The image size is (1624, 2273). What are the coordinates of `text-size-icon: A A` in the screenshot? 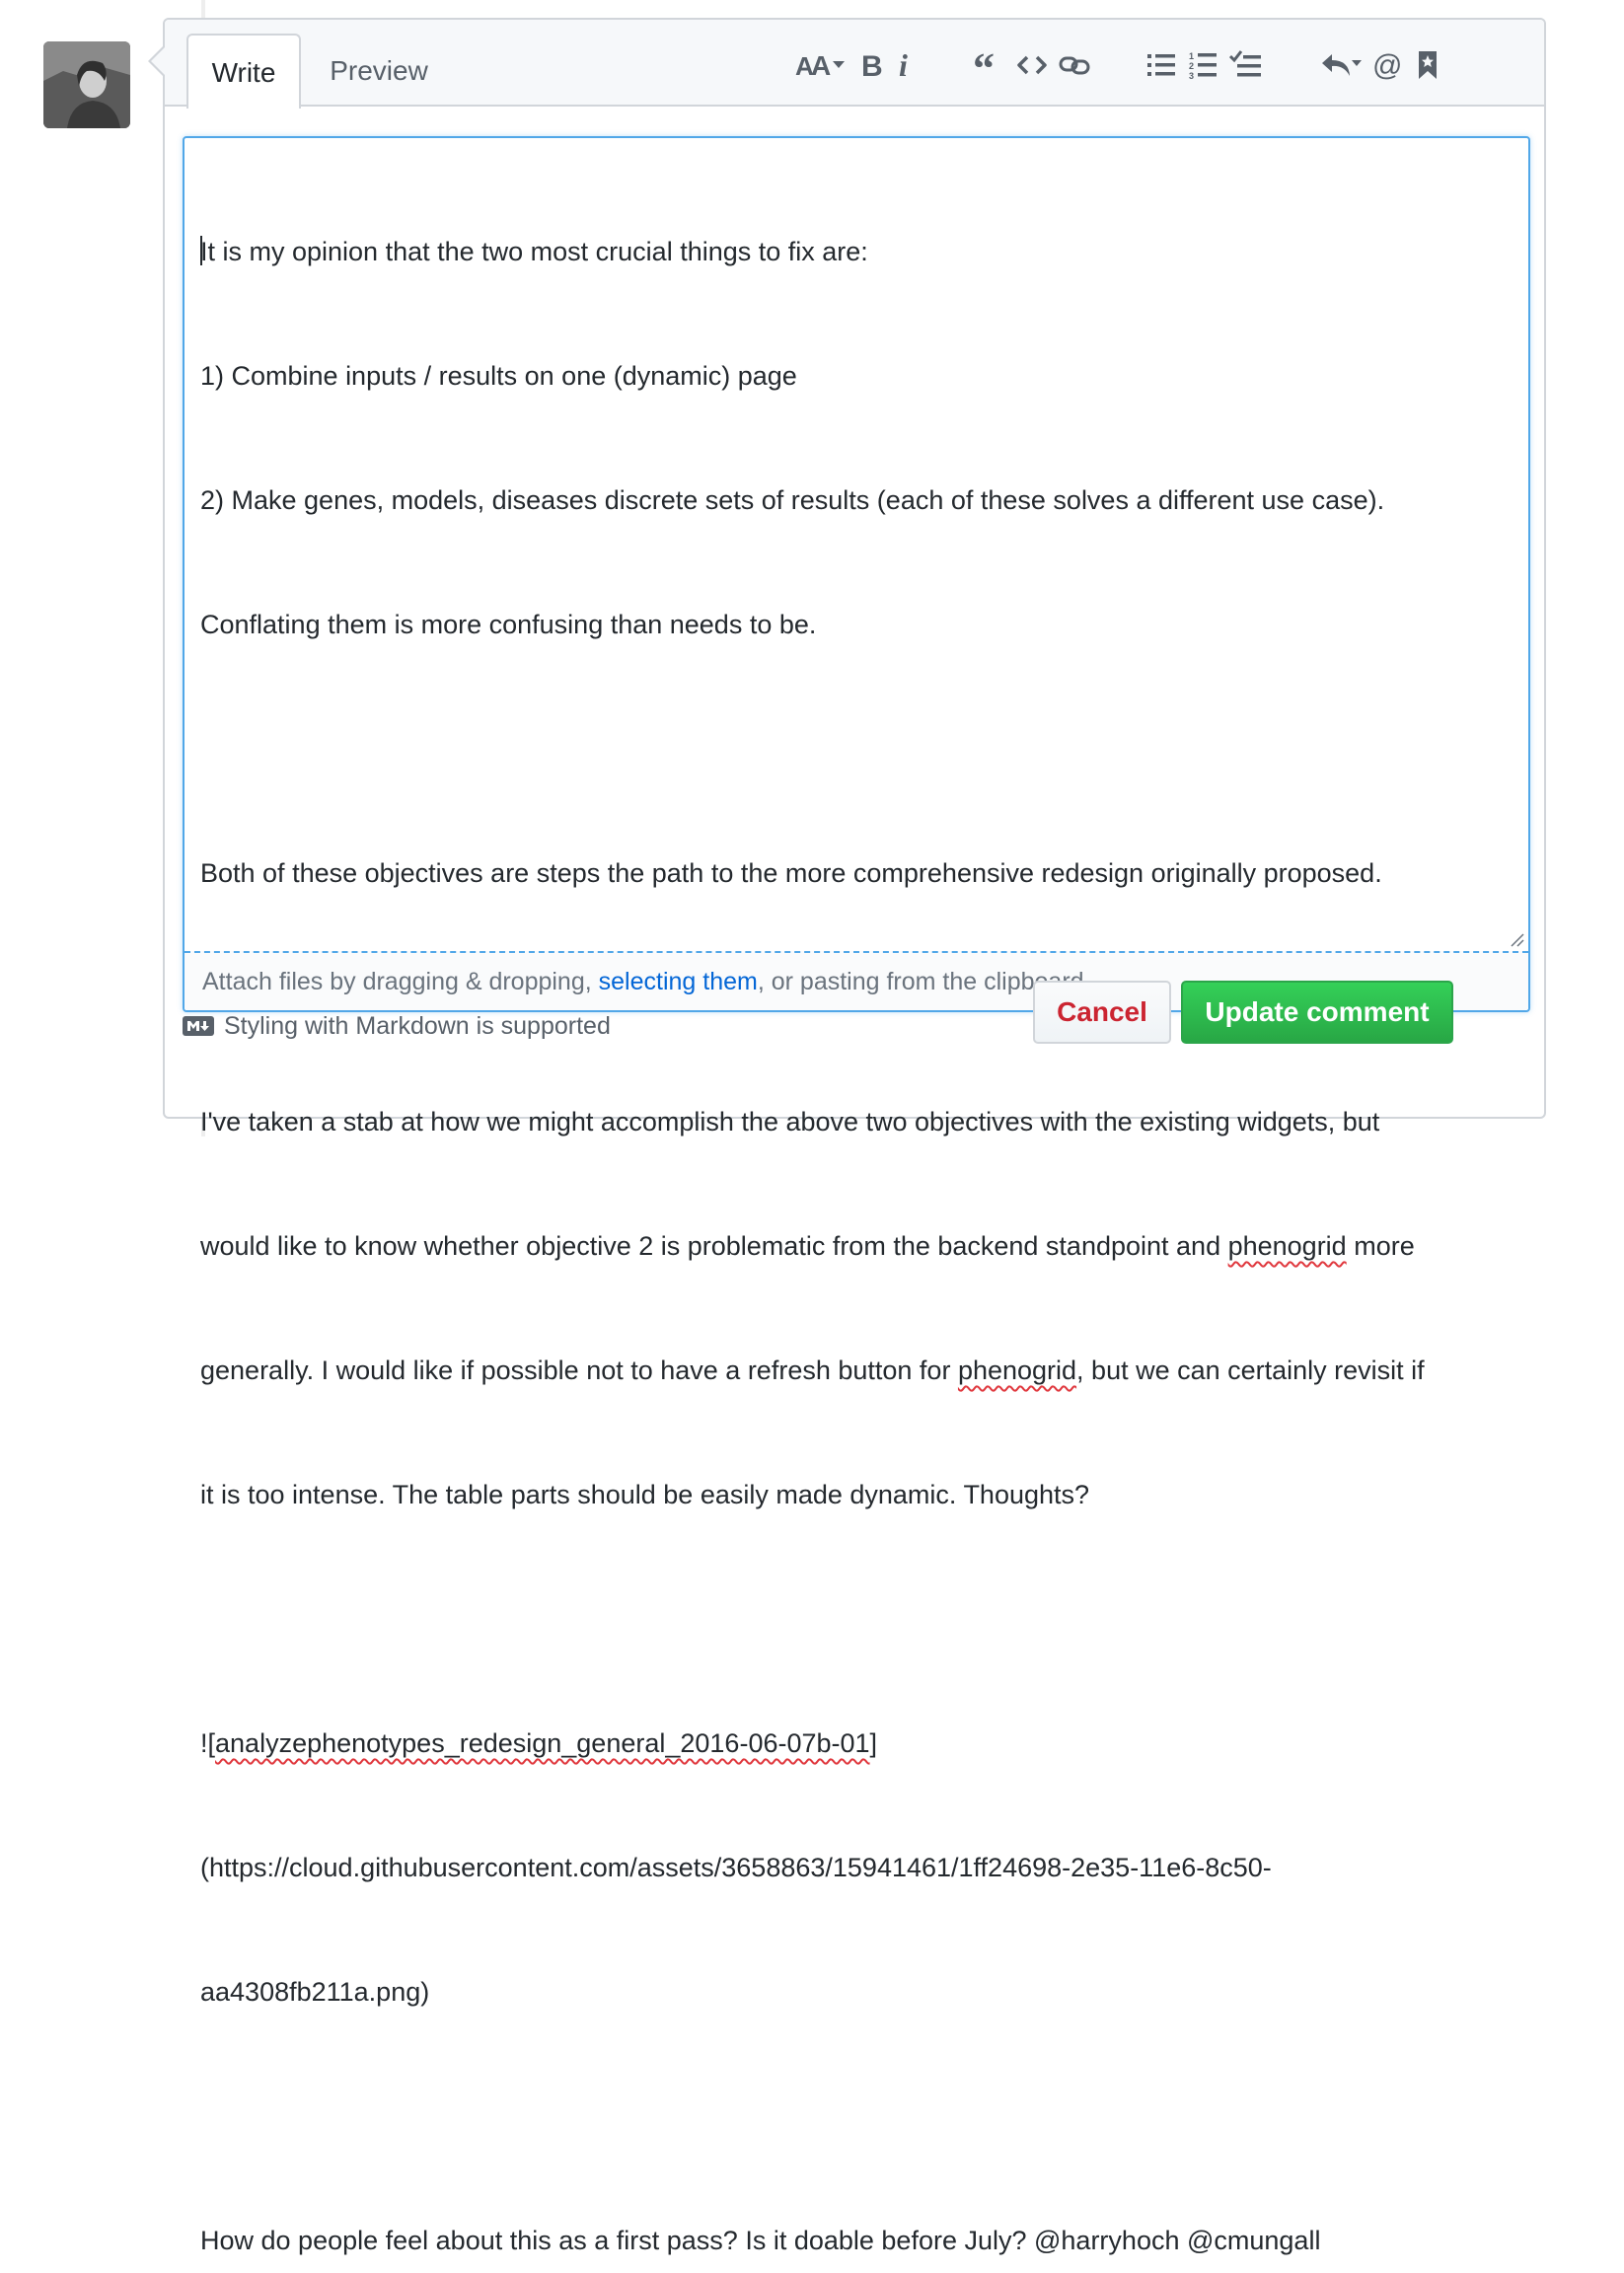 It's located at (820, 65).